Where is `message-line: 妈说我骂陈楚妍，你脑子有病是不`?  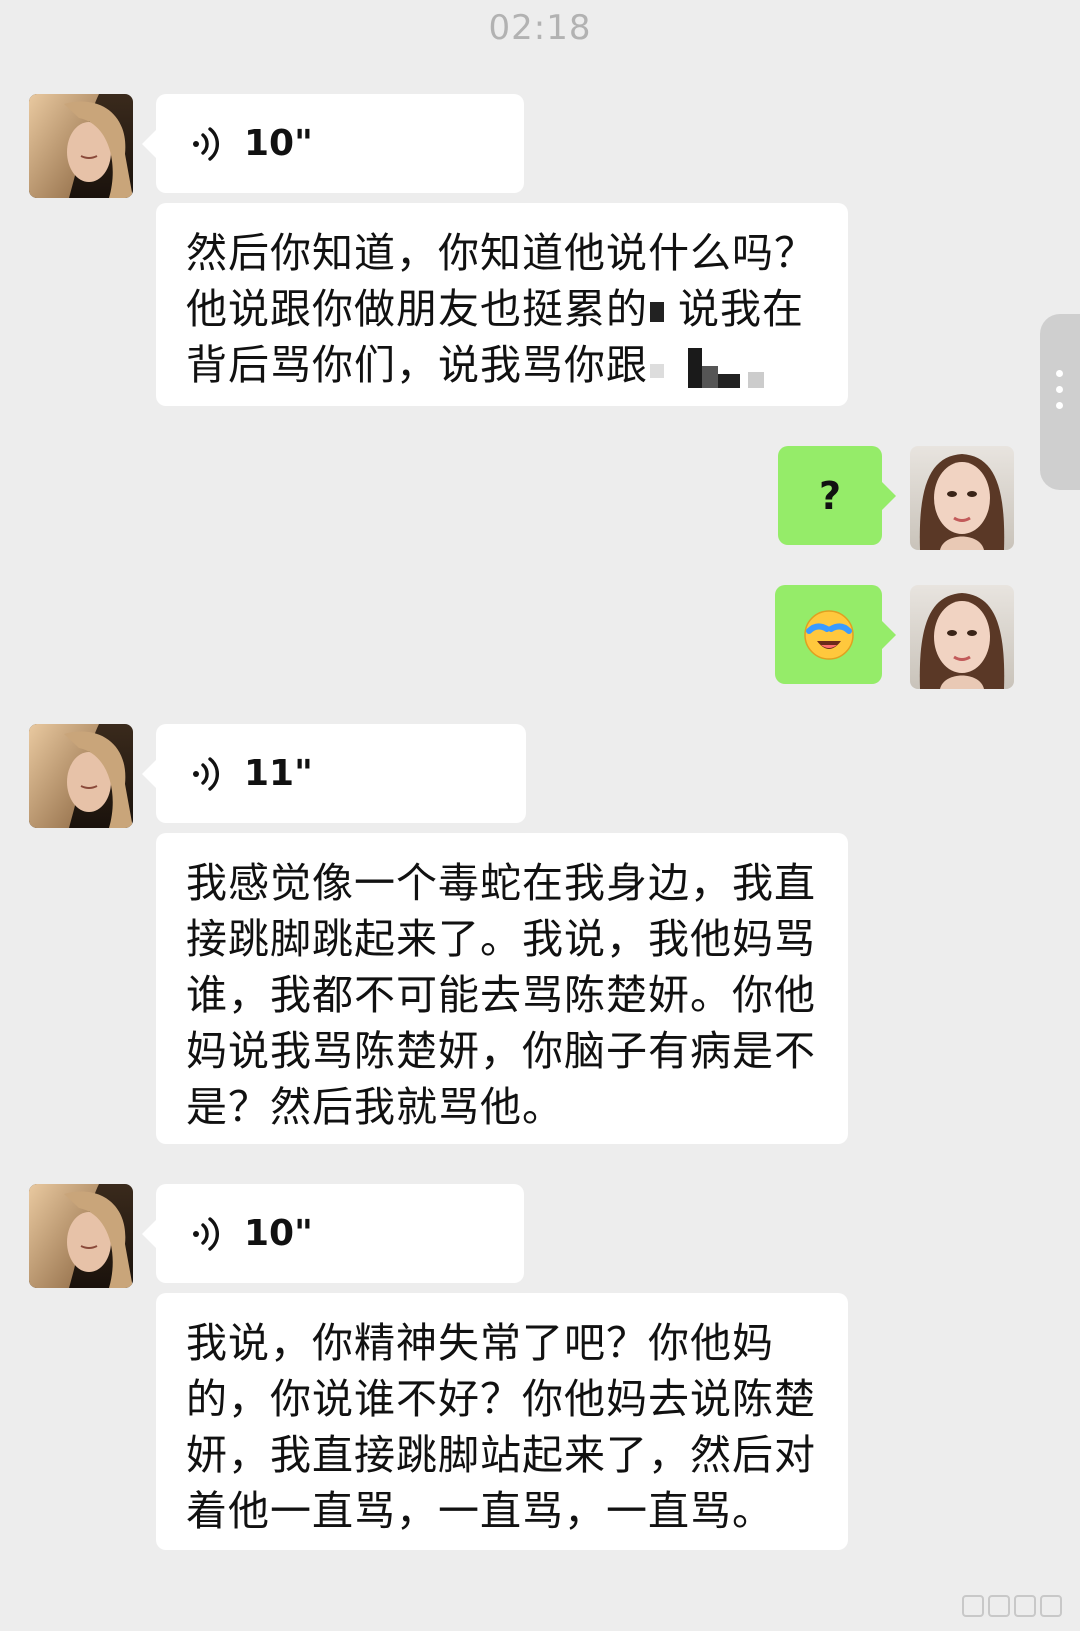
message-line: 妈说我骂陈楚妍，你脑子有病是不 is located at coordinates (501, 1051).